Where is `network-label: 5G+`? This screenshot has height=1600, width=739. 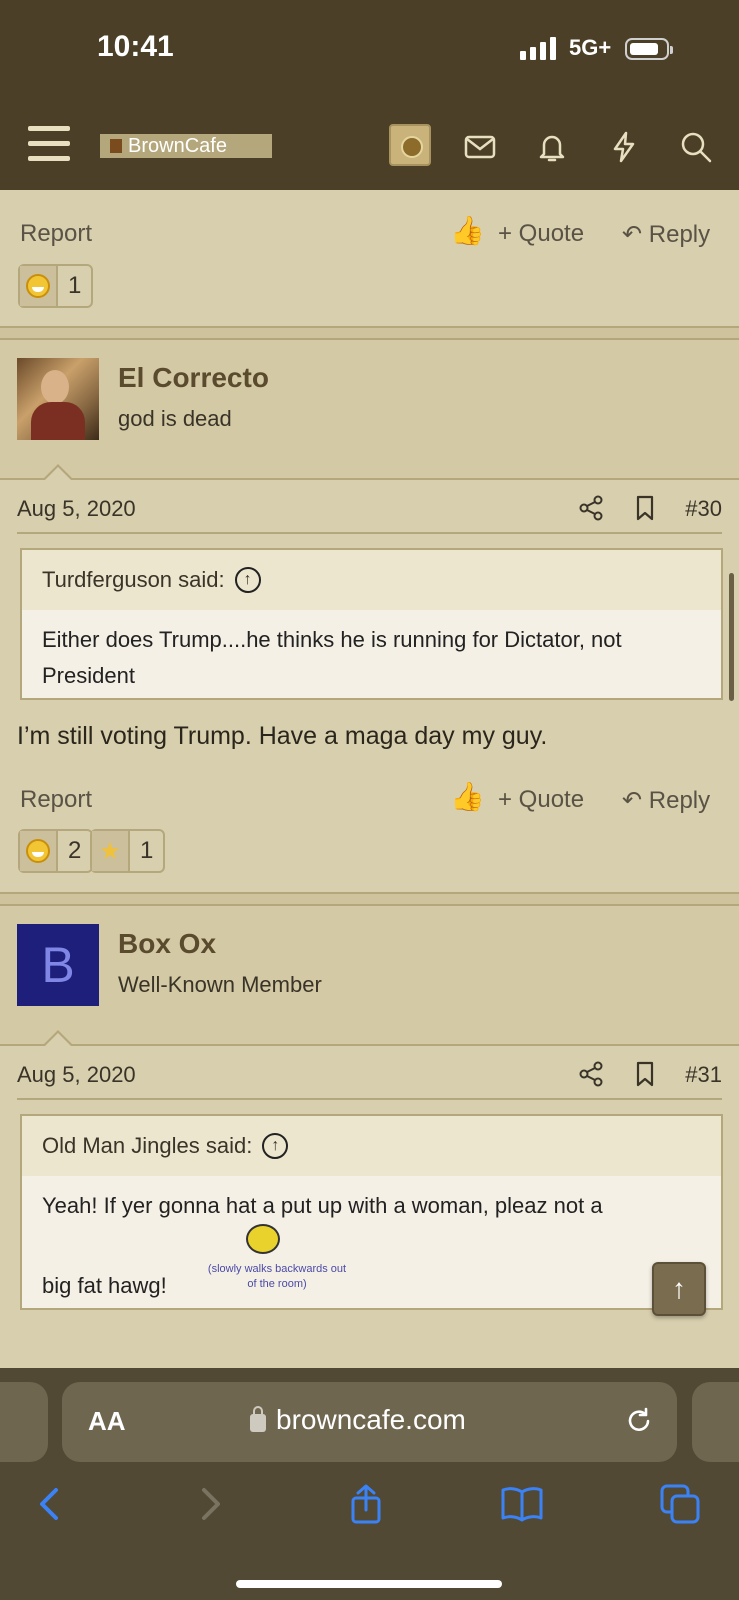 network-label: 5G+ is located at coordinates (590, 47).